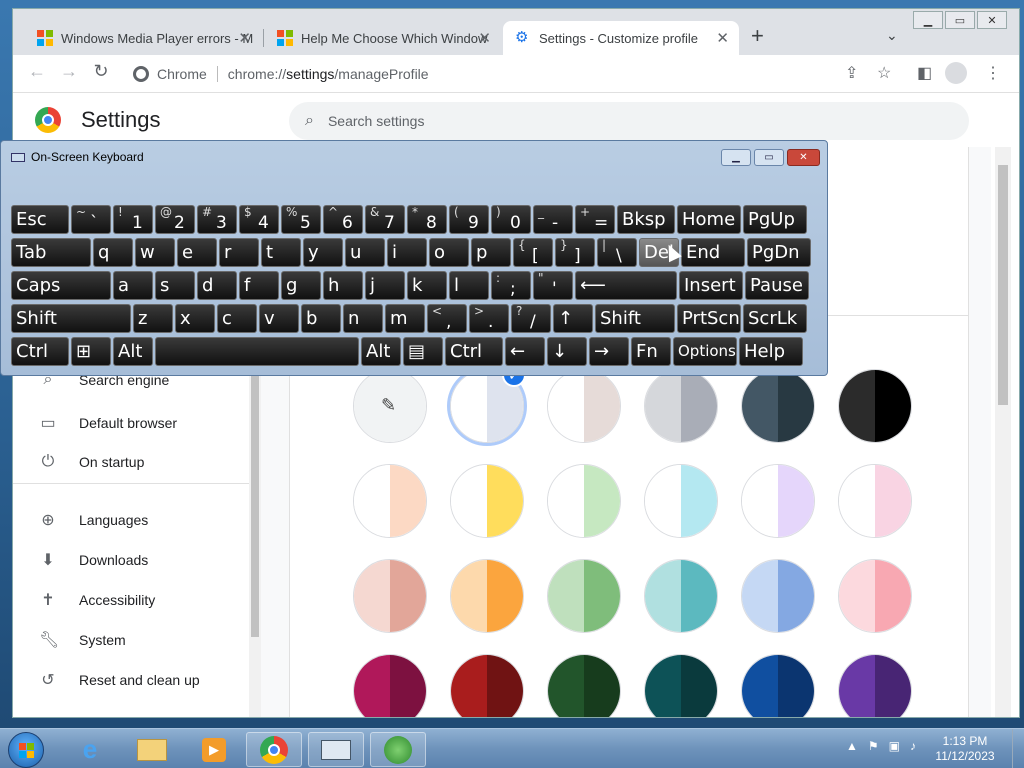 The width and height of the screenshot is (1024, 768). I want to click on key-l: l, so click(469, 285).